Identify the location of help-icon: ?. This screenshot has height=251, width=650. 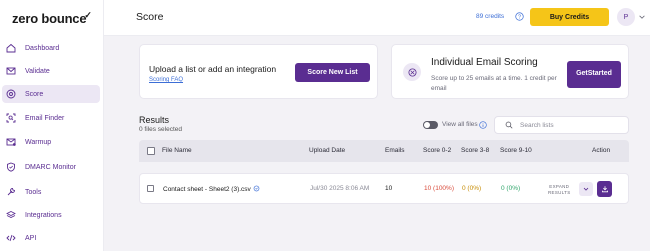
(519, 16).